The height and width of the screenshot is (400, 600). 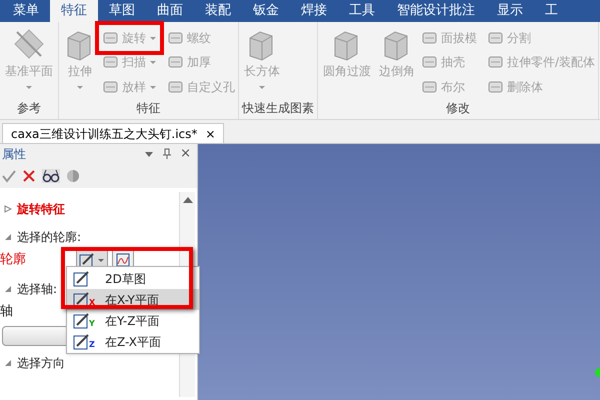 I want to click on panel-title: 属性, so click(x=14, y=154).